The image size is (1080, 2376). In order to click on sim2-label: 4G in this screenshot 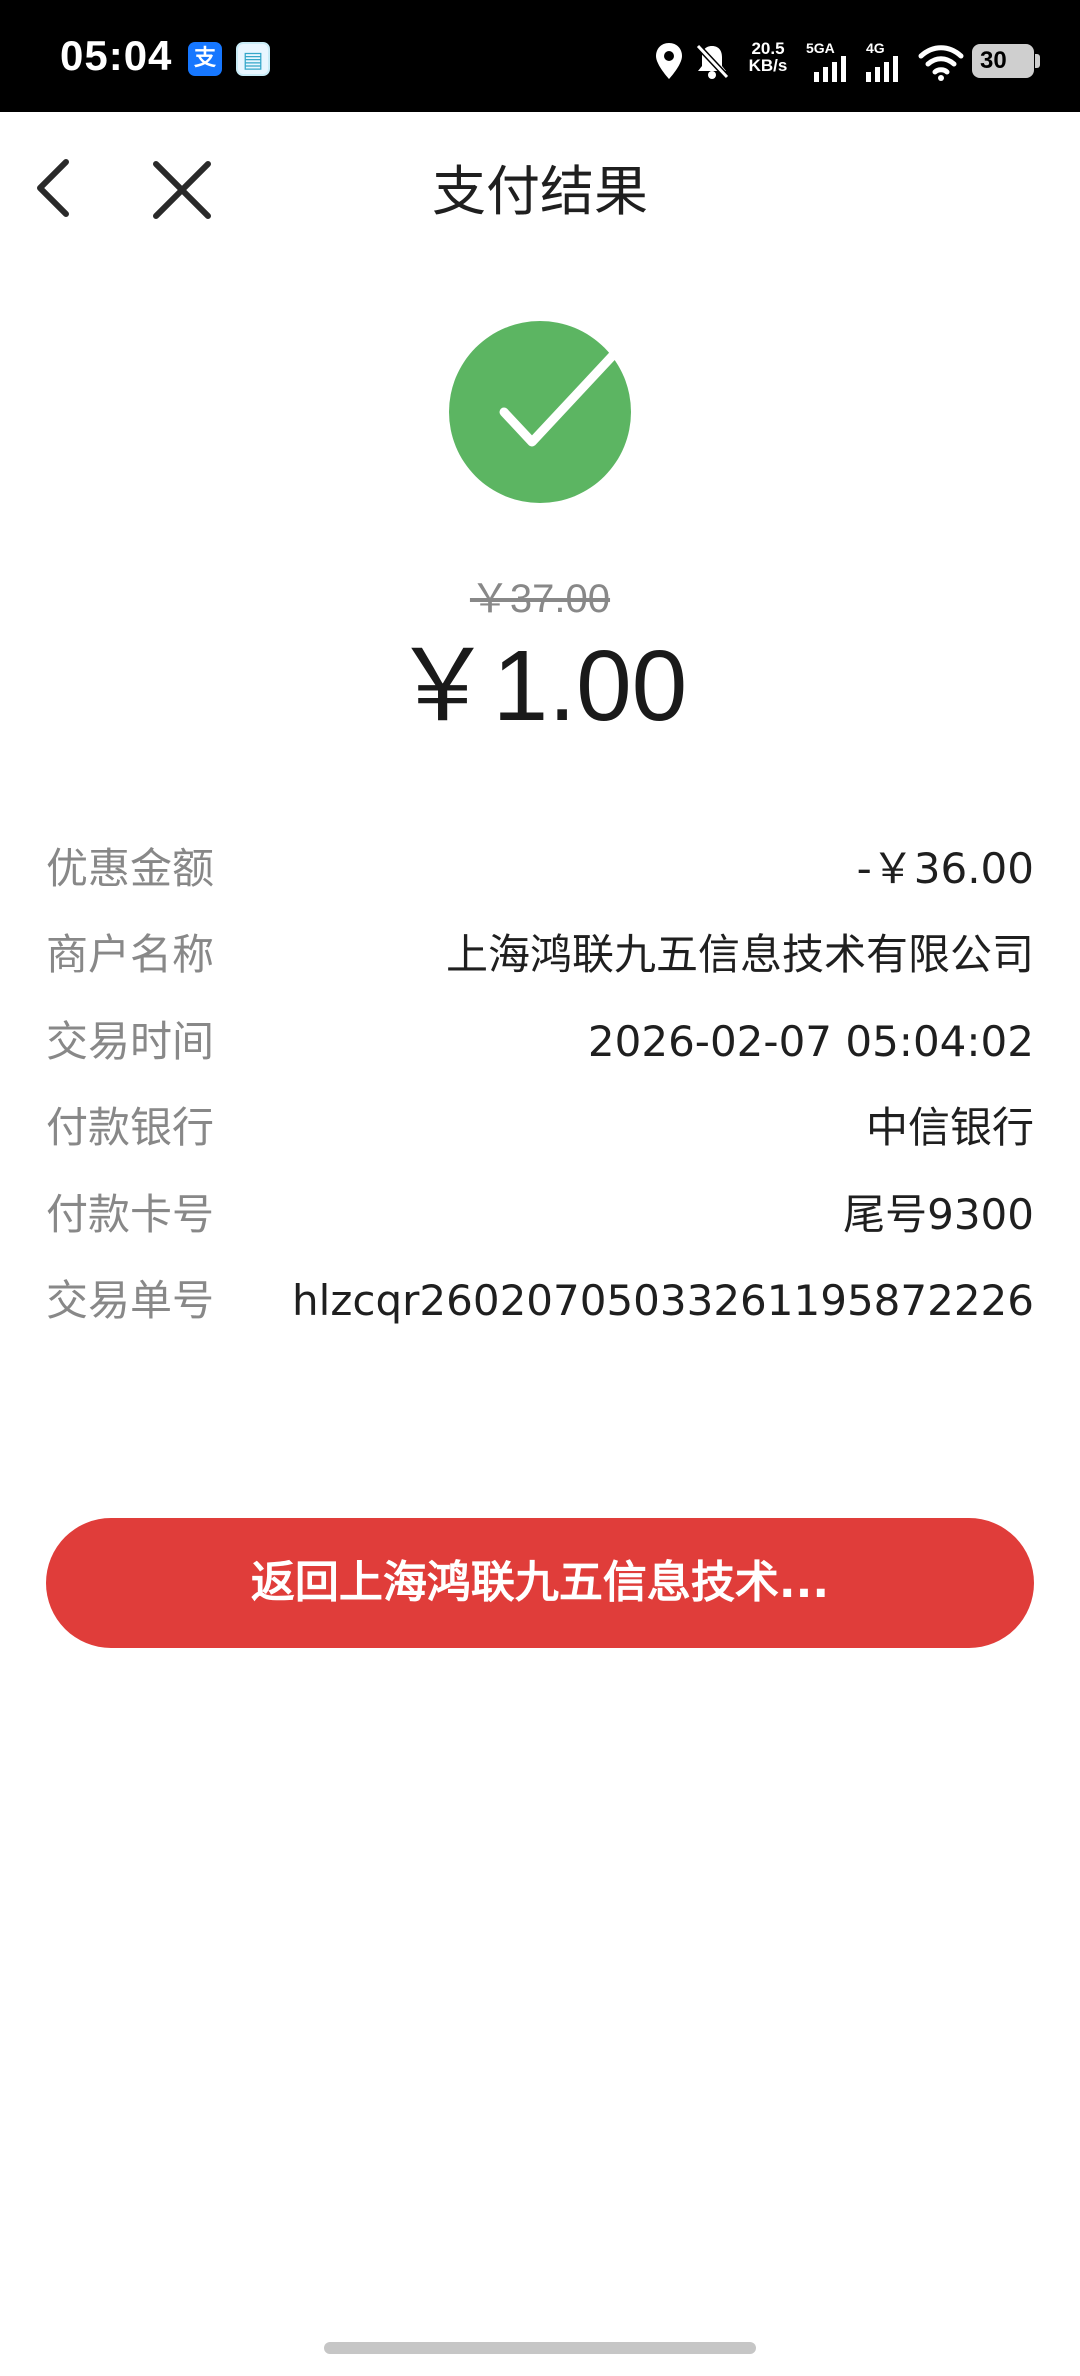, I will do `click(875, 48)`.